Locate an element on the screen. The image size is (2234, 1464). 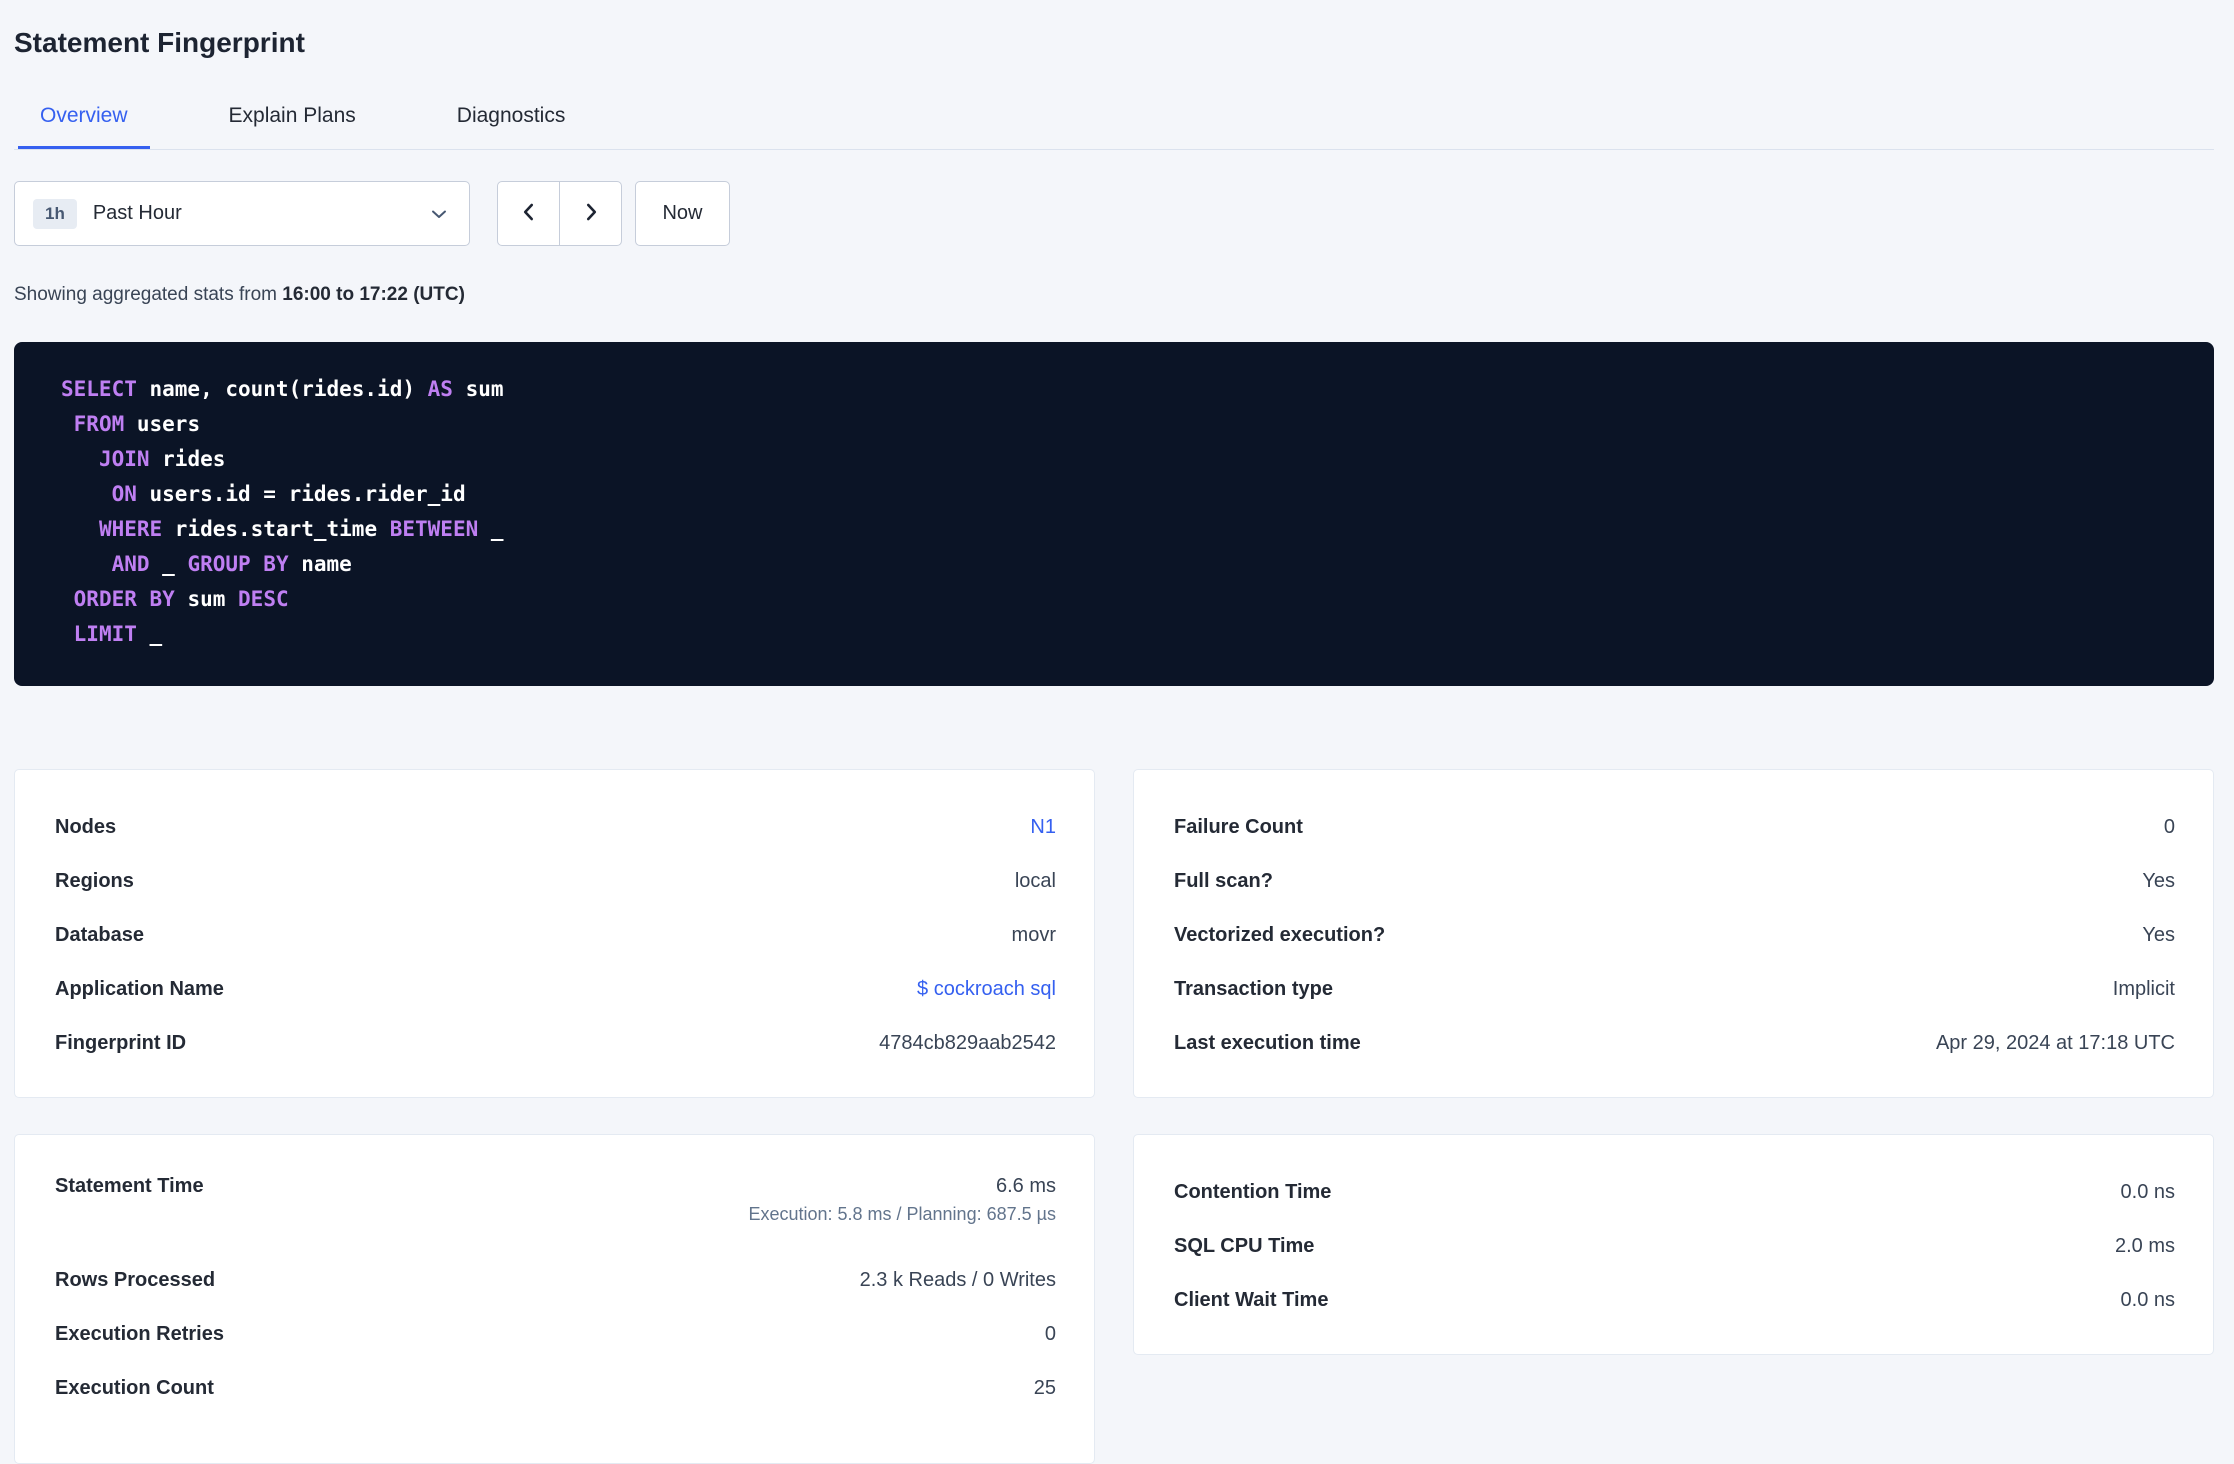
row-value: 2.0 ms is located at coordinates (2144, 1245).